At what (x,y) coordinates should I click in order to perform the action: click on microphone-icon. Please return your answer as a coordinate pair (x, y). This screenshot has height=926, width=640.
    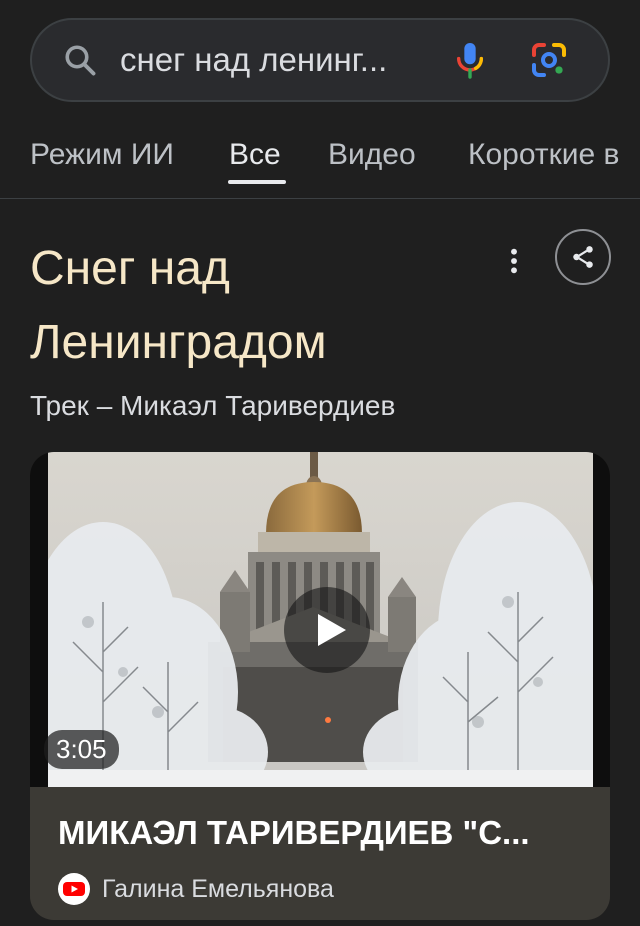
    Looking at the image, I should click on (470, 60).